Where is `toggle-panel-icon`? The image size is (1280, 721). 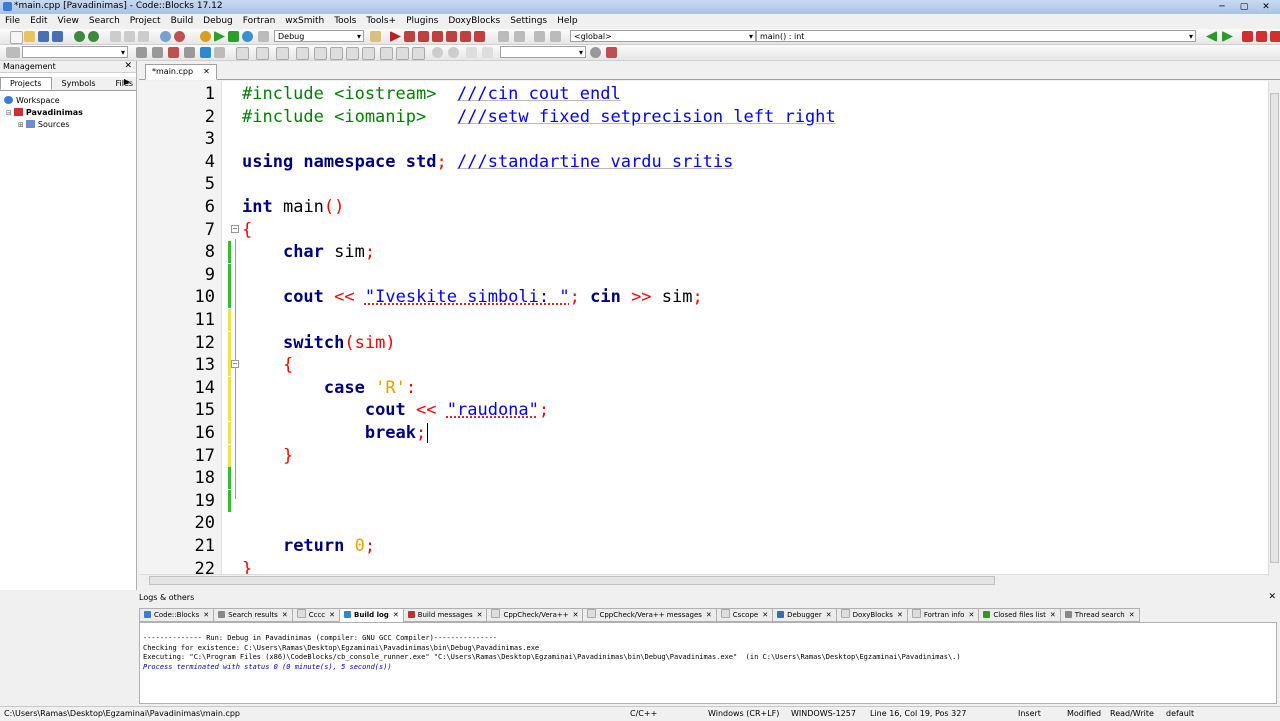 toggle-panel-icon is located at coordinates (13, 52).